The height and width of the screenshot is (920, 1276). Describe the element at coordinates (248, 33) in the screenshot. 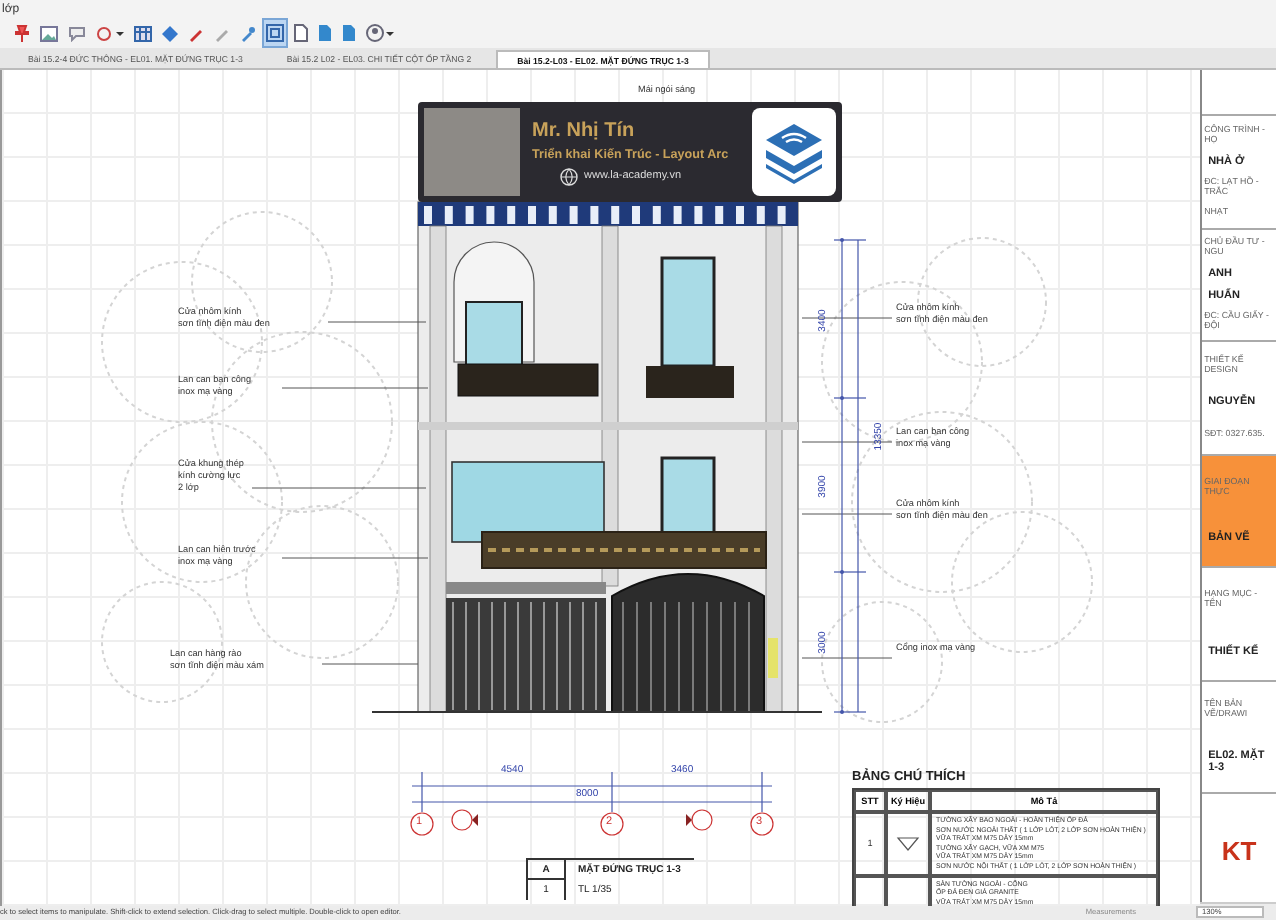

I see `brush-icon` at that location.